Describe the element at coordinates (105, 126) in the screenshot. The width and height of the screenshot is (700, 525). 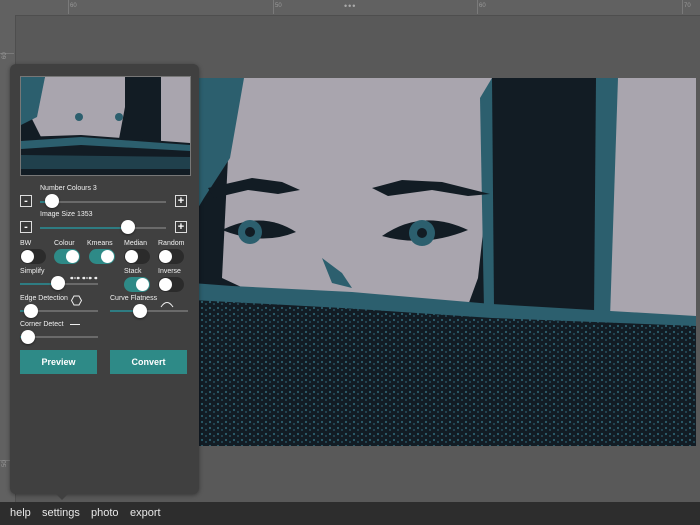
I see `thumbnail-preview` at that location.